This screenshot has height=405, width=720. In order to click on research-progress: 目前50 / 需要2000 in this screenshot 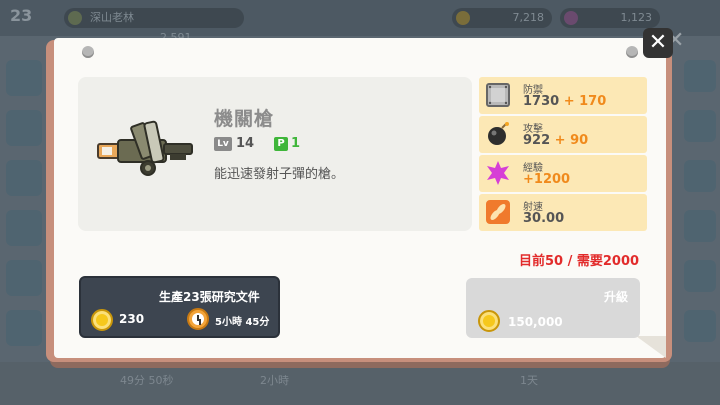, I will do `click(579, 261)`.